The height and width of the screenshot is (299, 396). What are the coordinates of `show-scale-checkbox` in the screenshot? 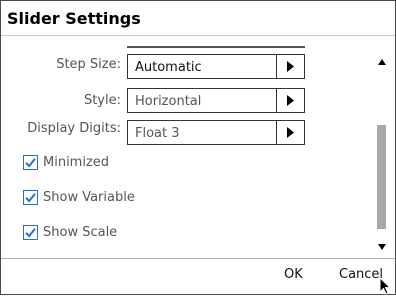 It's located at (30, 232).